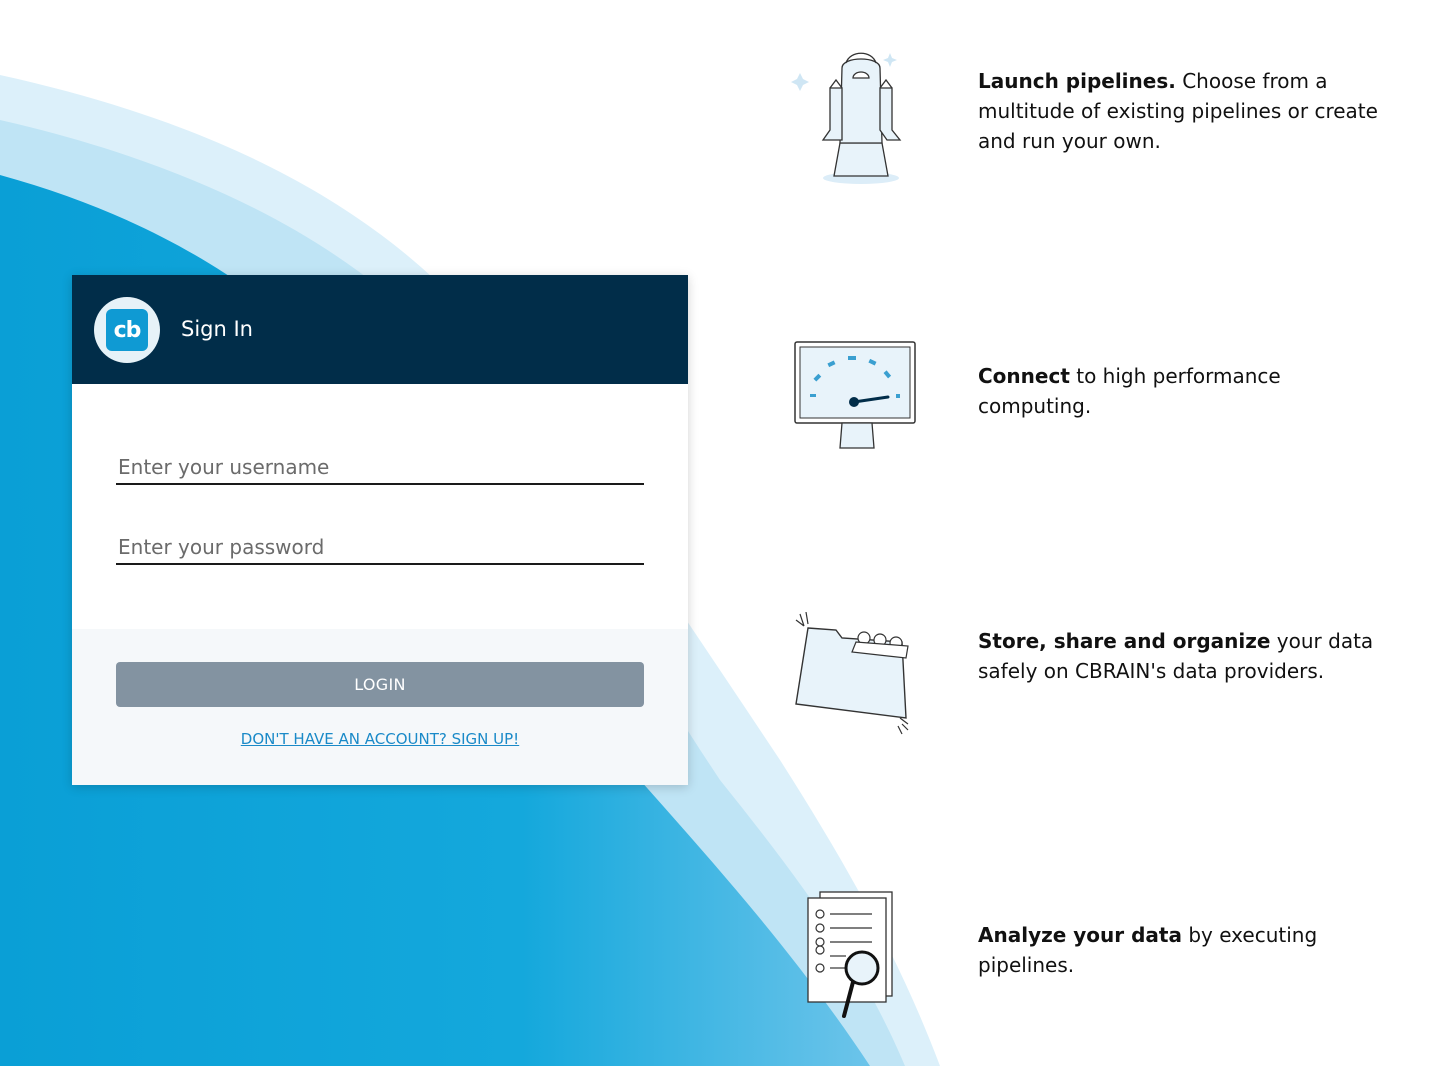 This screenshot has height=1066, width=1440. I want to click on feature-connect-text: Connect to high performance computing., so click(1178, 391).